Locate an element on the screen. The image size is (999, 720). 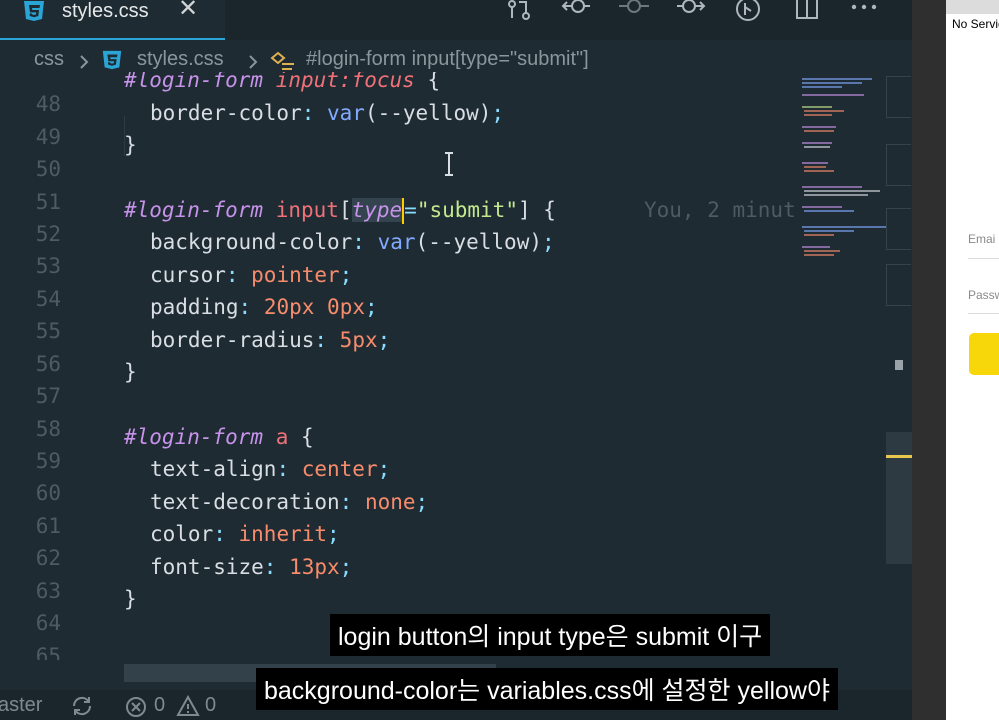
code-line: 54 cursor: pointer; is located at coordinates (442, 287).